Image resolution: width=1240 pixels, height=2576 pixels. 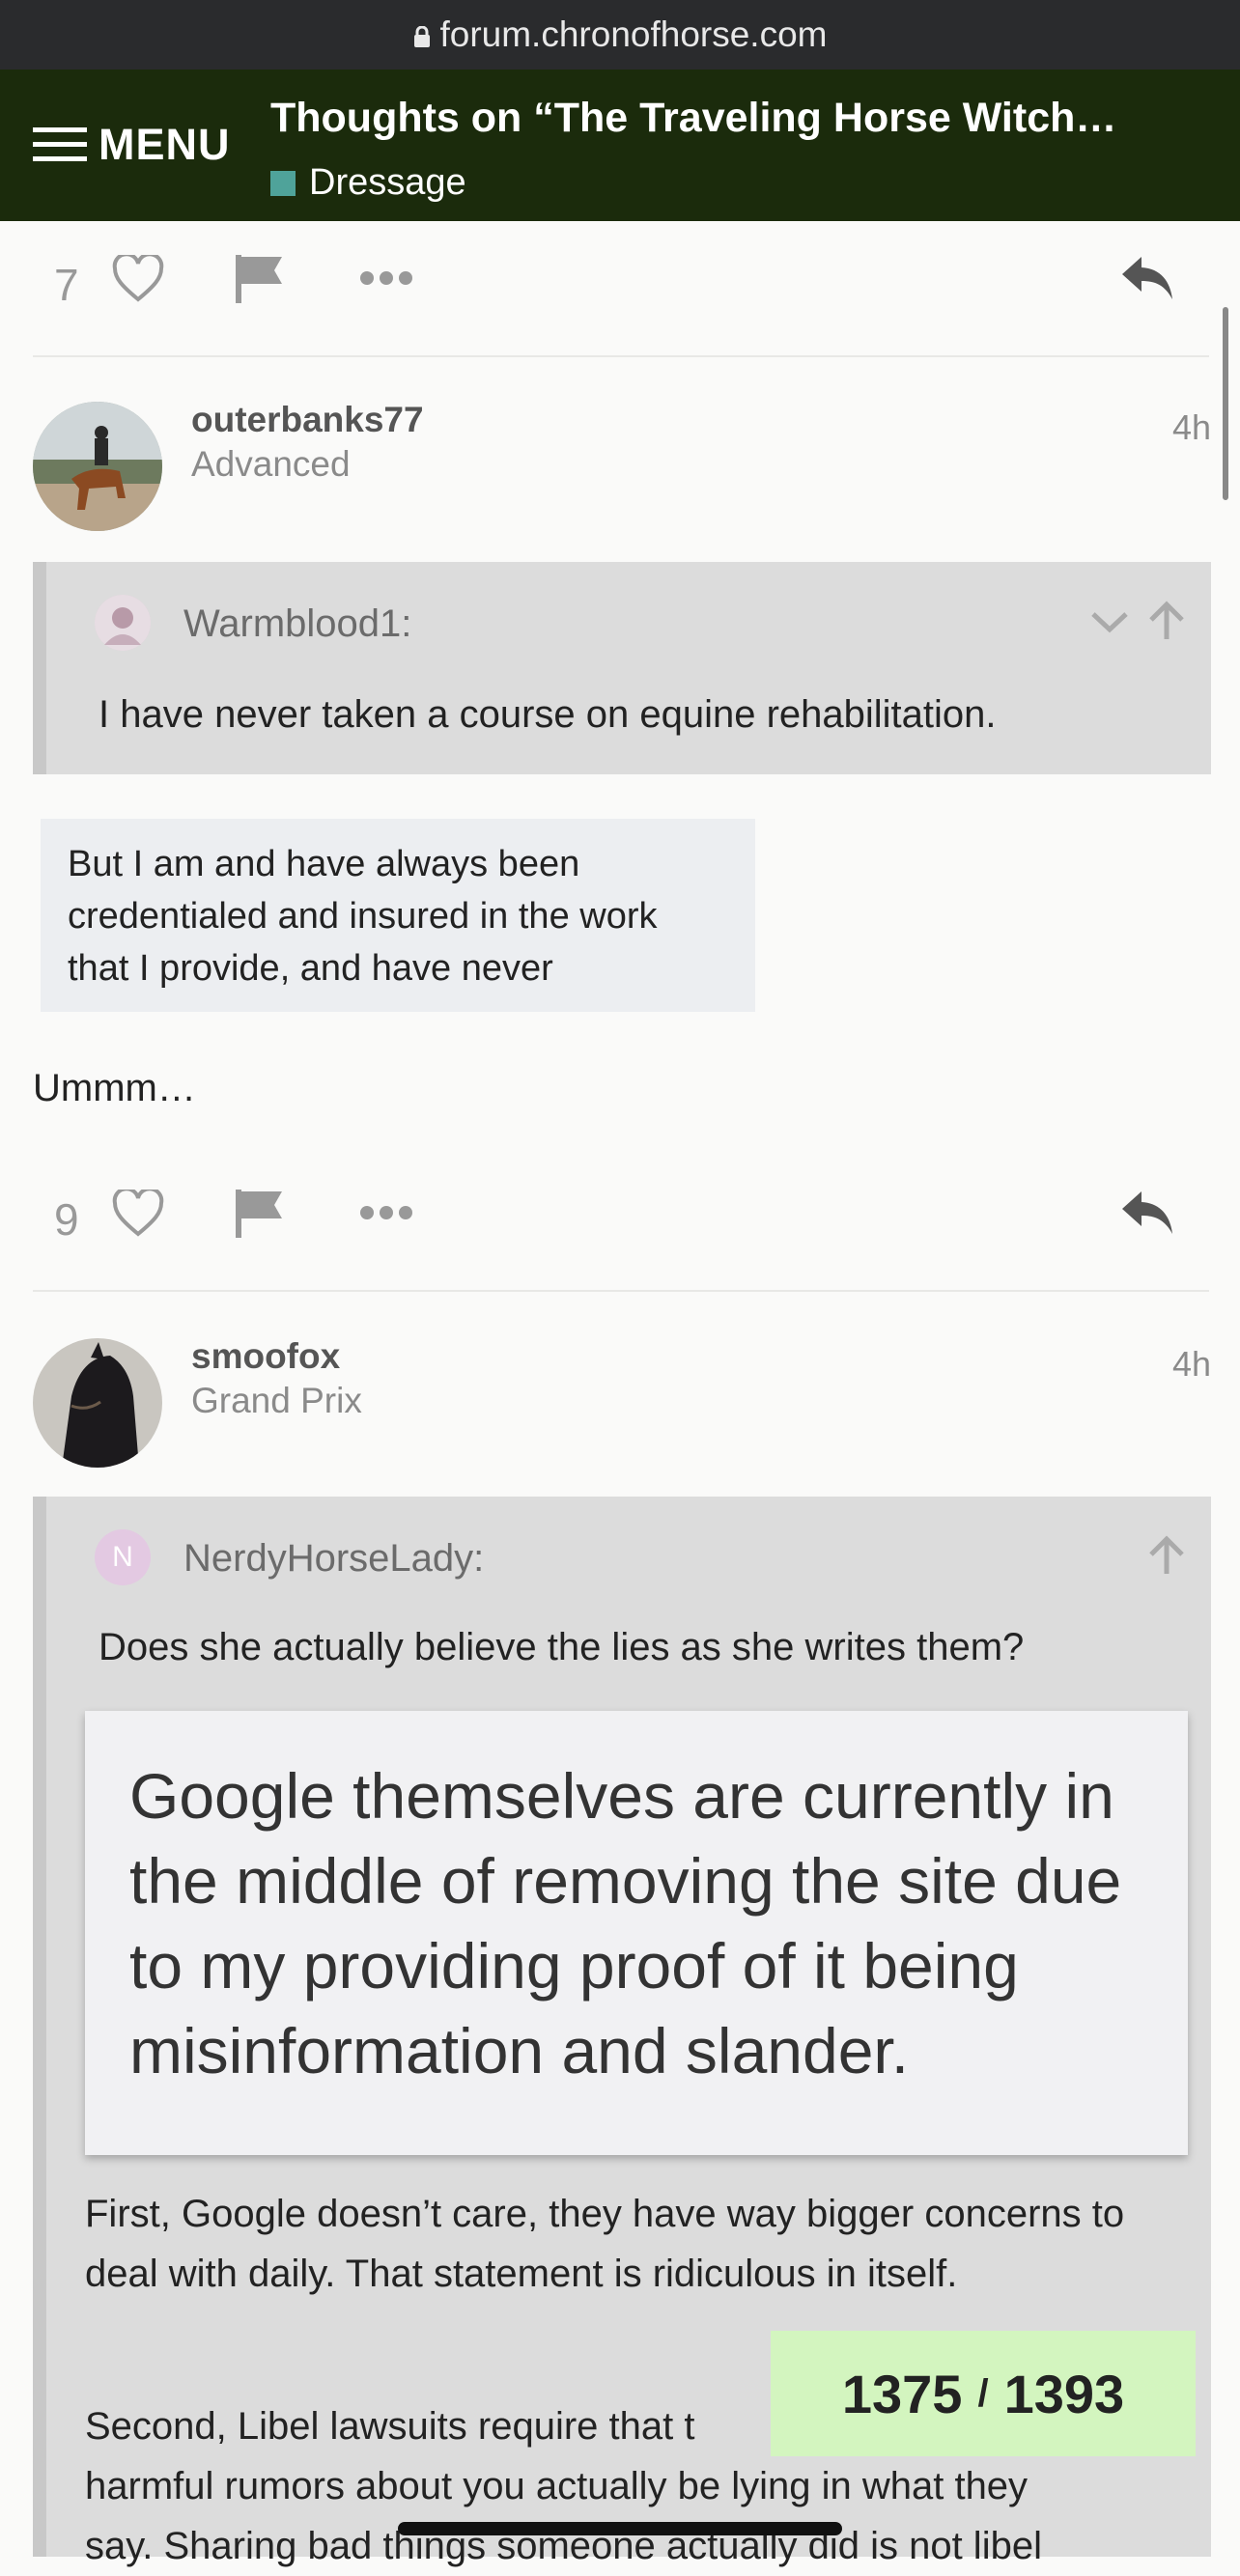 I want to click on post-actions: 9, so click(x=622, y=1216).